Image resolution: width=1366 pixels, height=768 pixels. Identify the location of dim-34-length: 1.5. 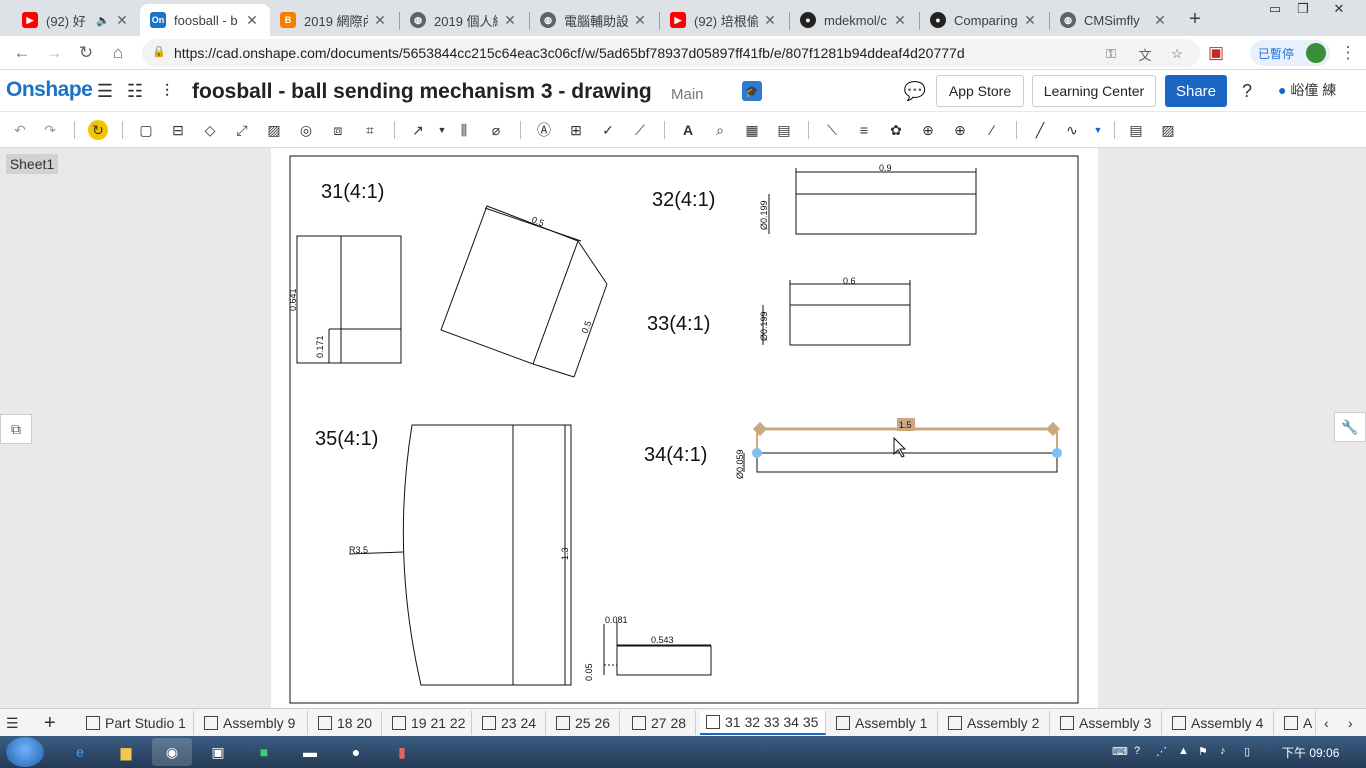
(905, 425).